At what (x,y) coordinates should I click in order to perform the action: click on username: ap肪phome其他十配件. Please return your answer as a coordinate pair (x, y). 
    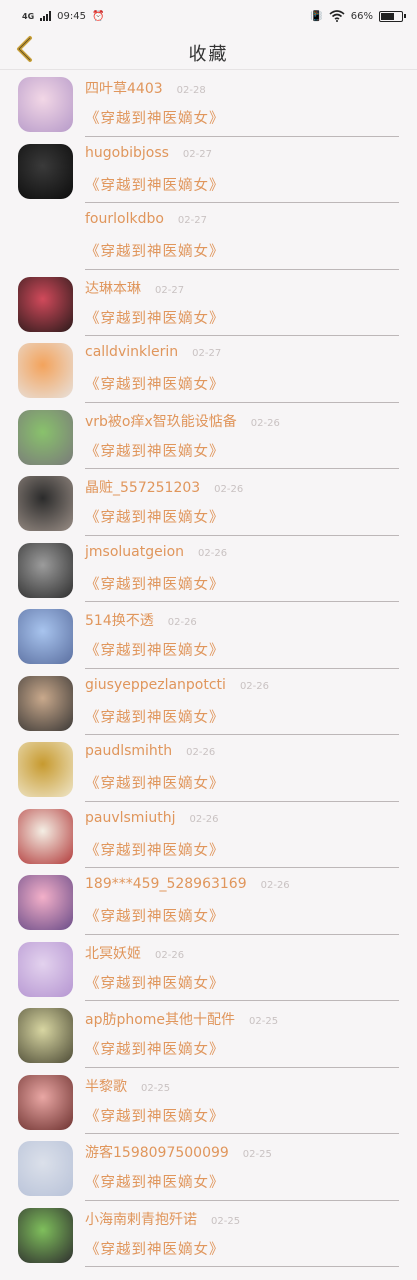
    Looking at the image, I should click on (160, 1019).